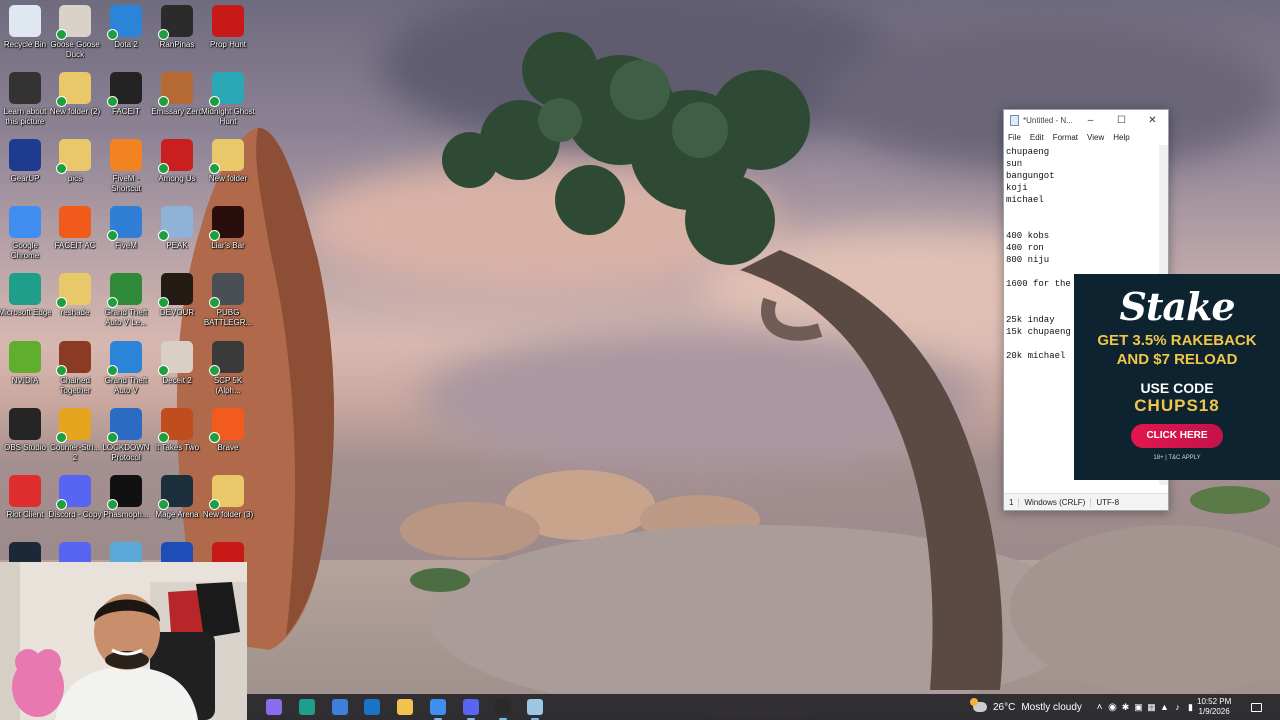 The width and height of the screenshot is (1280, 720). I want to click on desktop-icon-recycle-bin: Recycle Bin, so click(25, 37).